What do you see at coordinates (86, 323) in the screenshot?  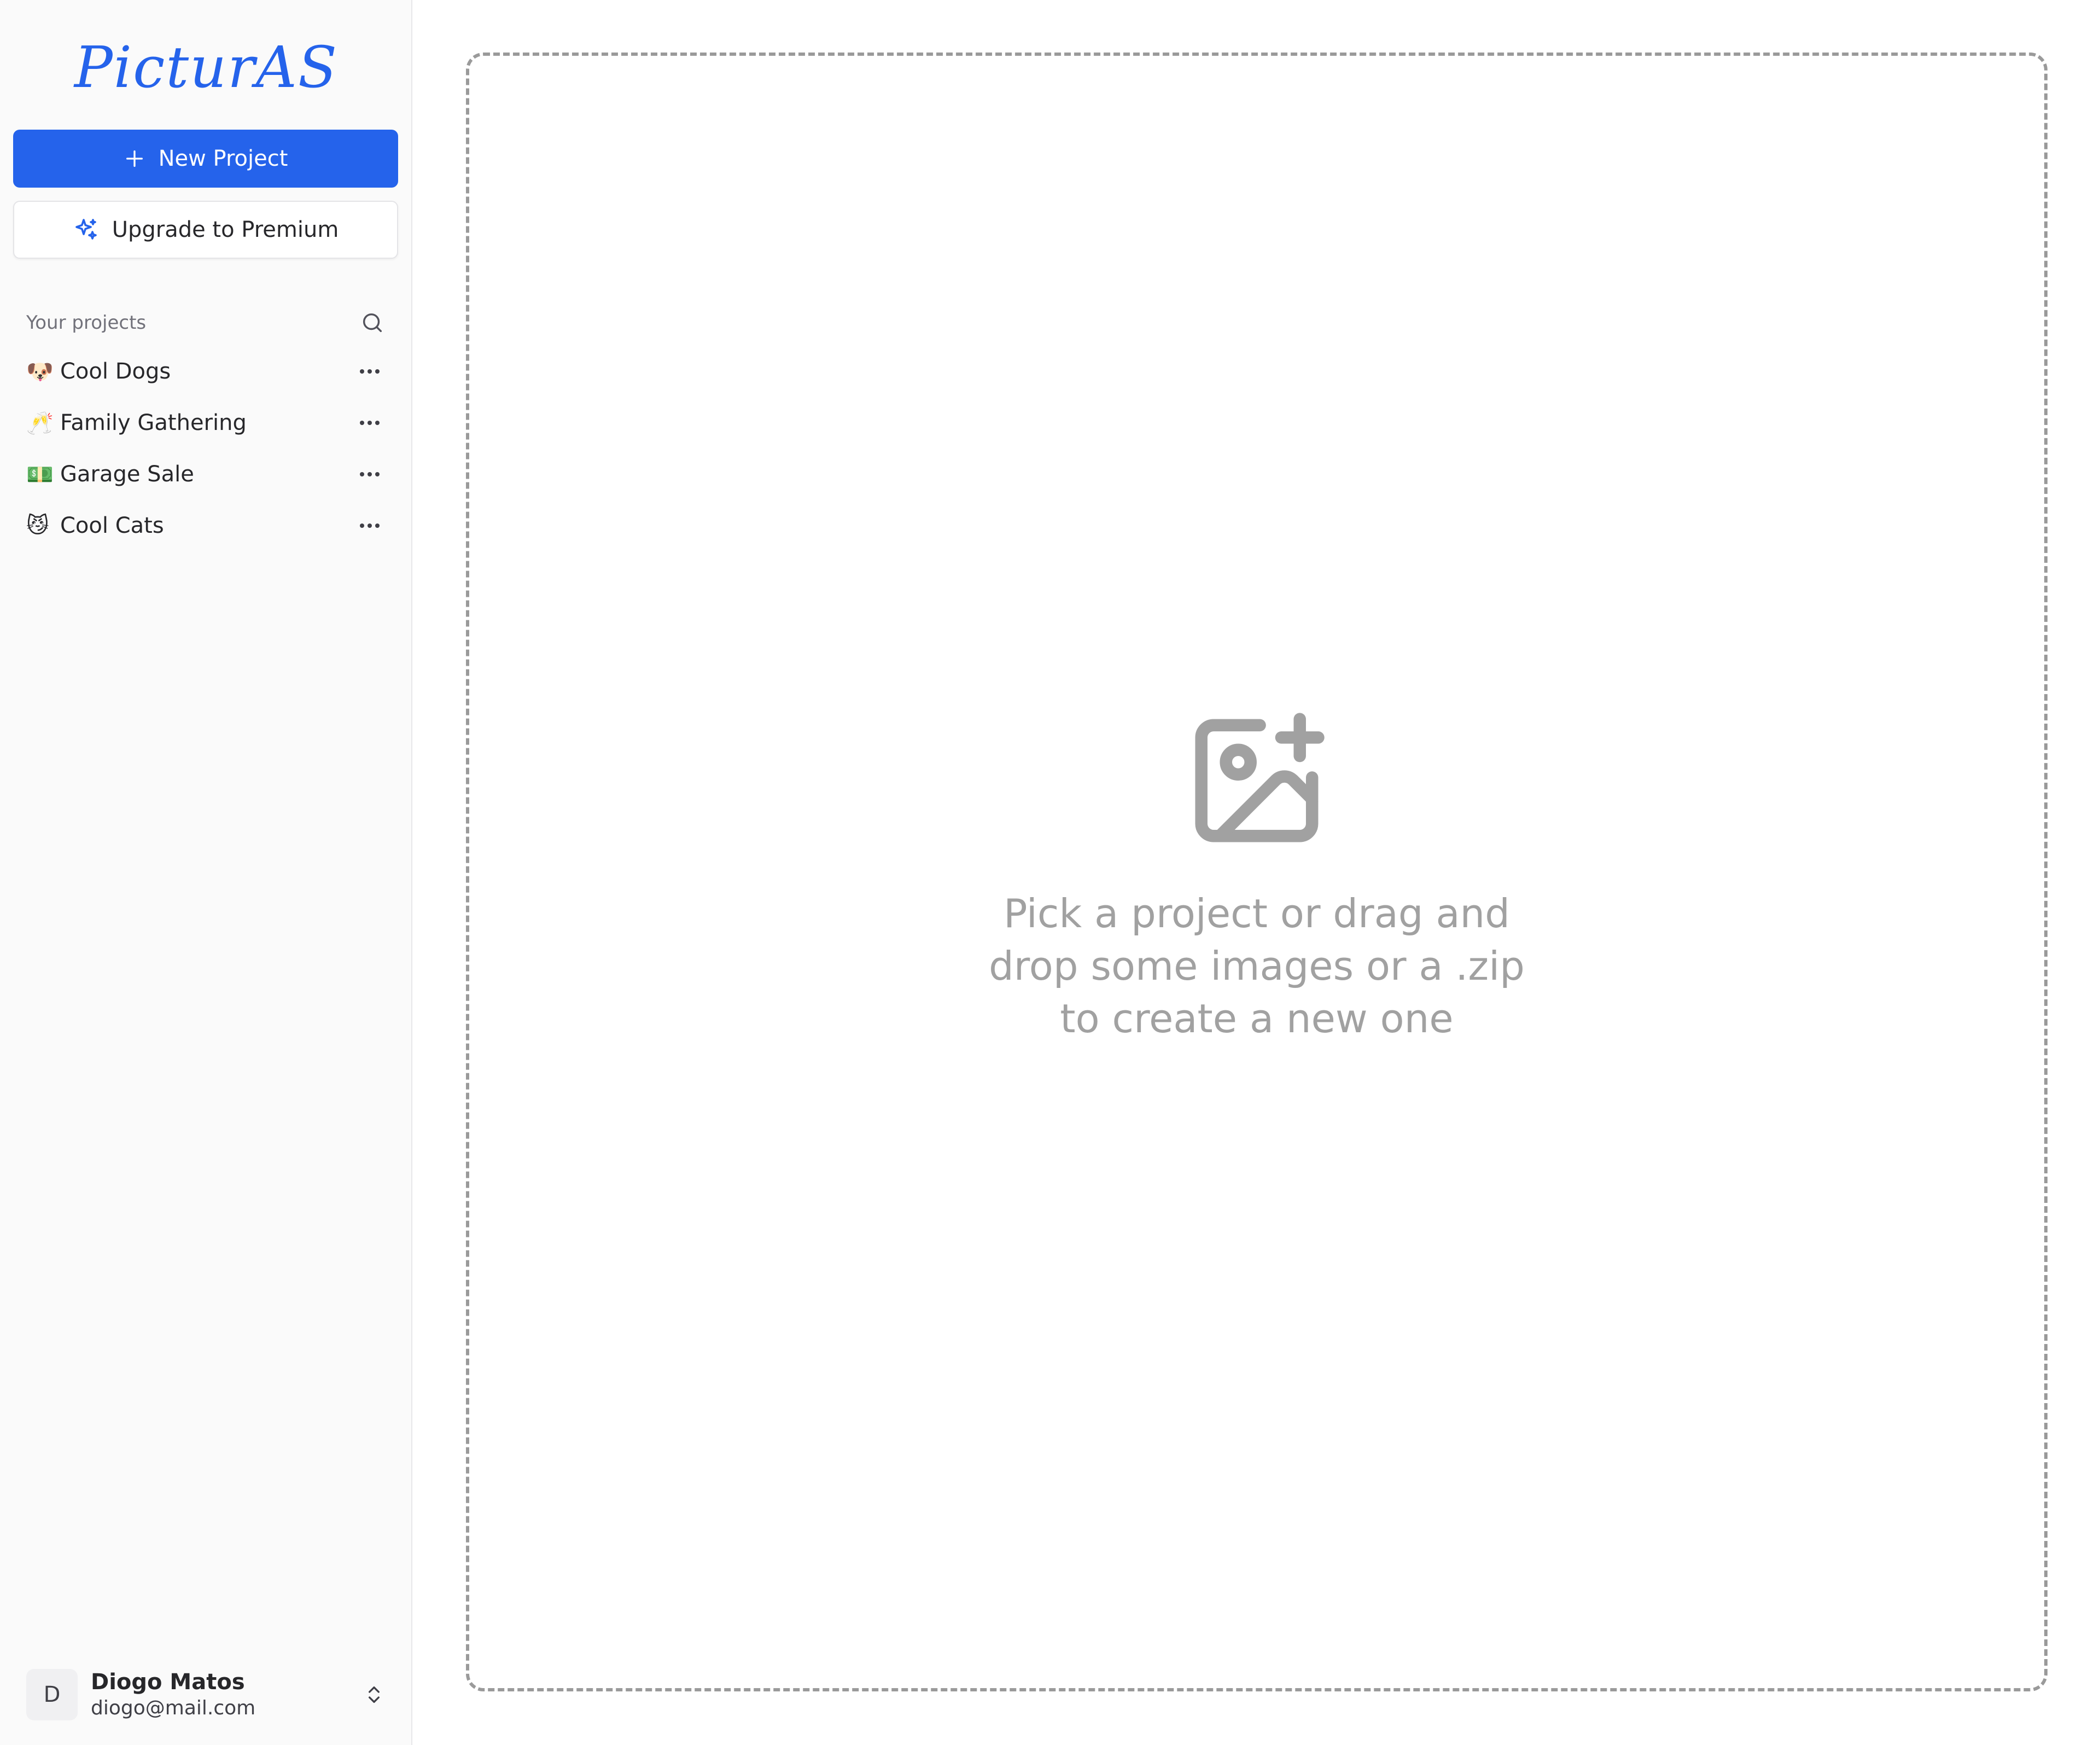 I see `projects-title: Your projects` at bounding box center [86, 323].